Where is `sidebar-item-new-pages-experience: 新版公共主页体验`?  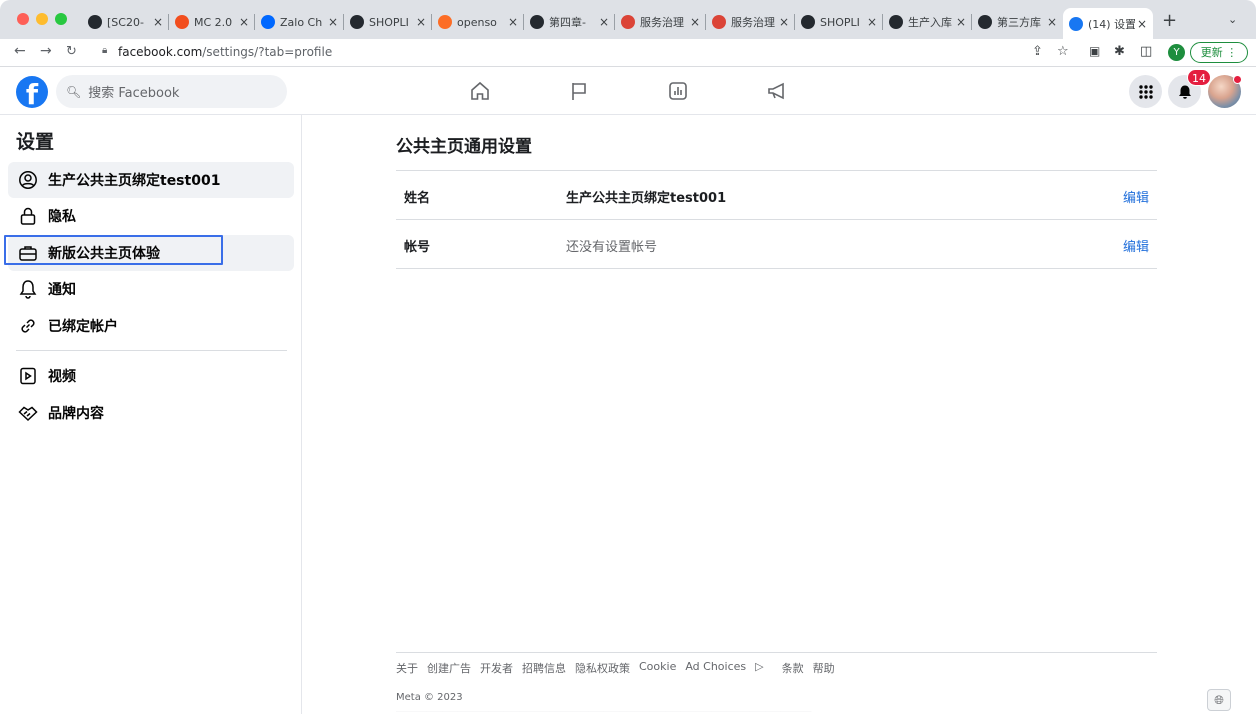
sidebar-item-new-pages-experience: 新版公共主页体验 is located at coordinates (151, 253).